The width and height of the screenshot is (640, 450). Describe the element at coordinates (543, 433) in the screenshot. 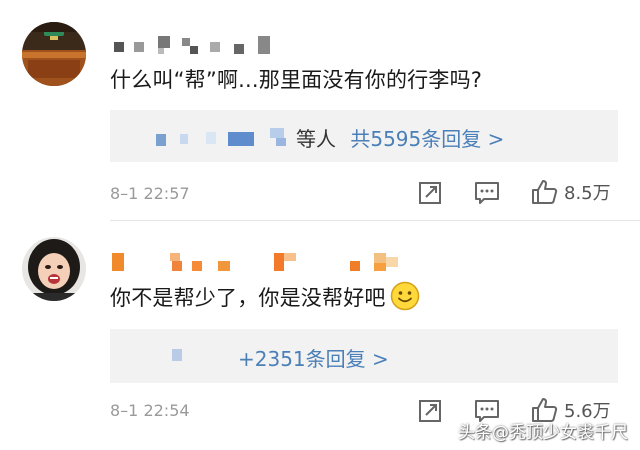

I see `watermark: 头条@秃顶少女裘千尺` at that location.